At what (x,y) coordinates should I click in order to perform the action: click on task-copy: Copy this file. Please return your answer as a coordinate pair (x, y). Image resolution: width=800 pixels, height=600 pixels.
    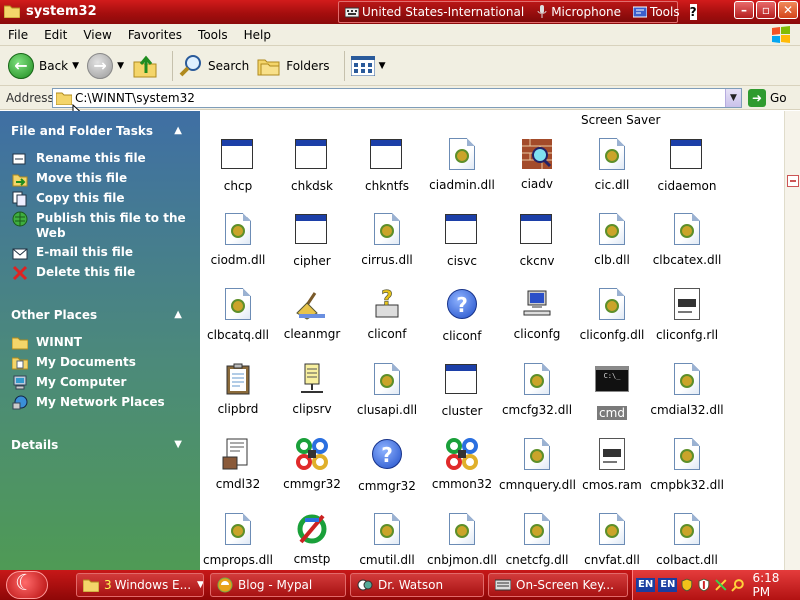
    Looking at the image, I should click on (102, 199).